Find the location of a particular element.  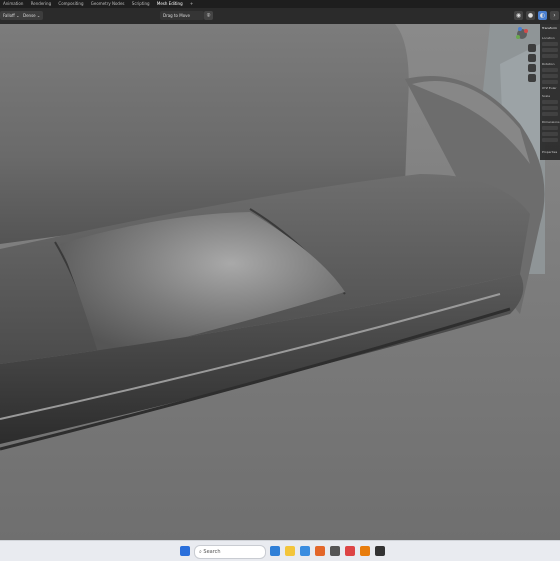

zoom-icon is located at coordinates (532, 48).